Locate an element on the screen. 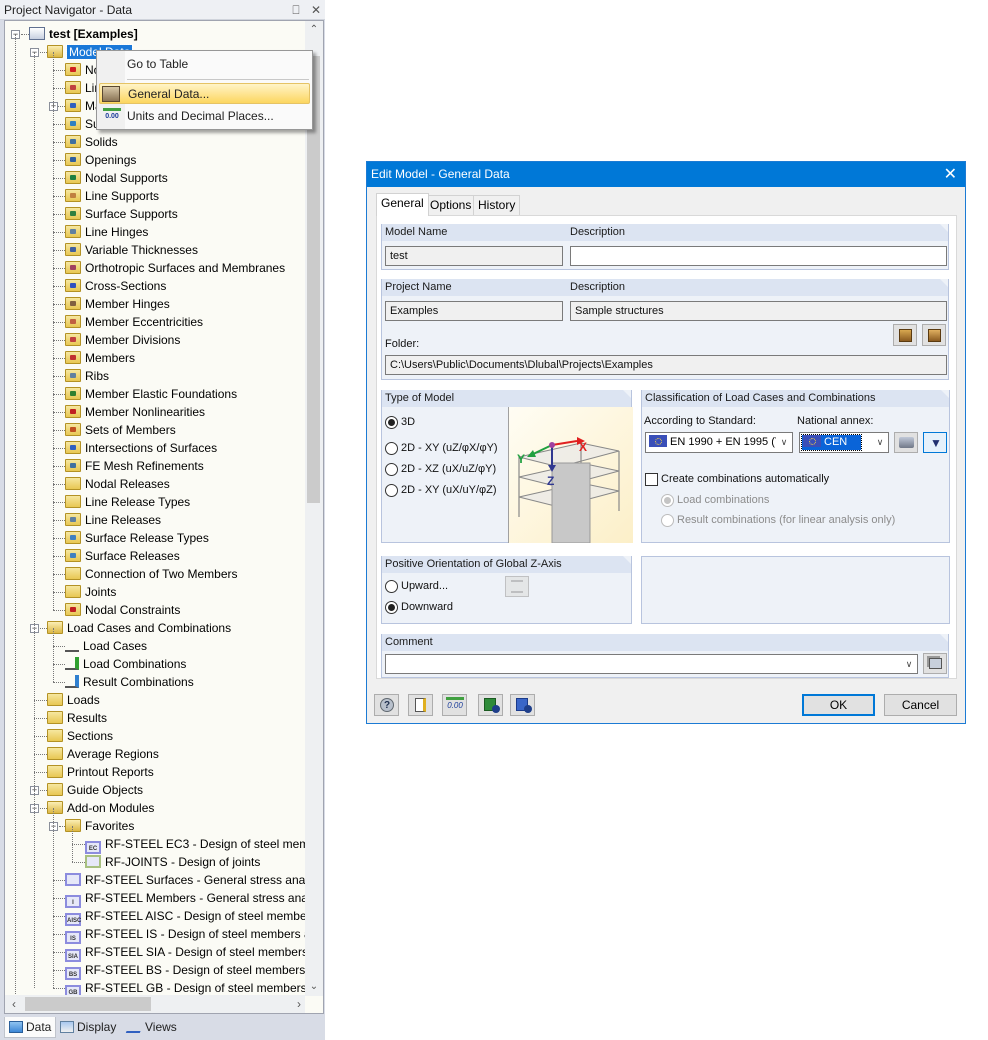 The width and height of the screenshot is (988, 1040). tree-item-top-level: Sections is located at coordinates (80, 736).